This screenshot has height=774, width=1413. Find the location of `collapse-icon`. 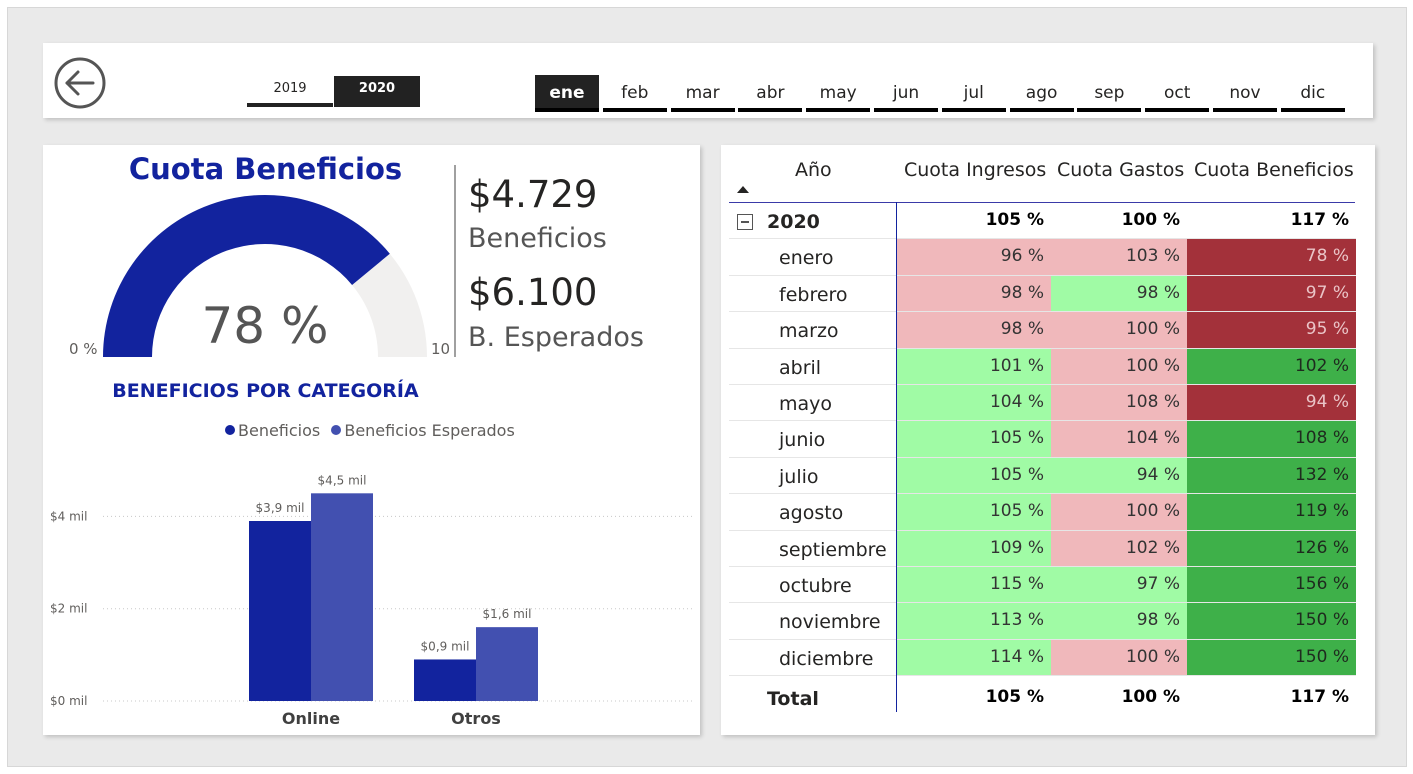

collapse-icon is located at coordinates (745, 222).